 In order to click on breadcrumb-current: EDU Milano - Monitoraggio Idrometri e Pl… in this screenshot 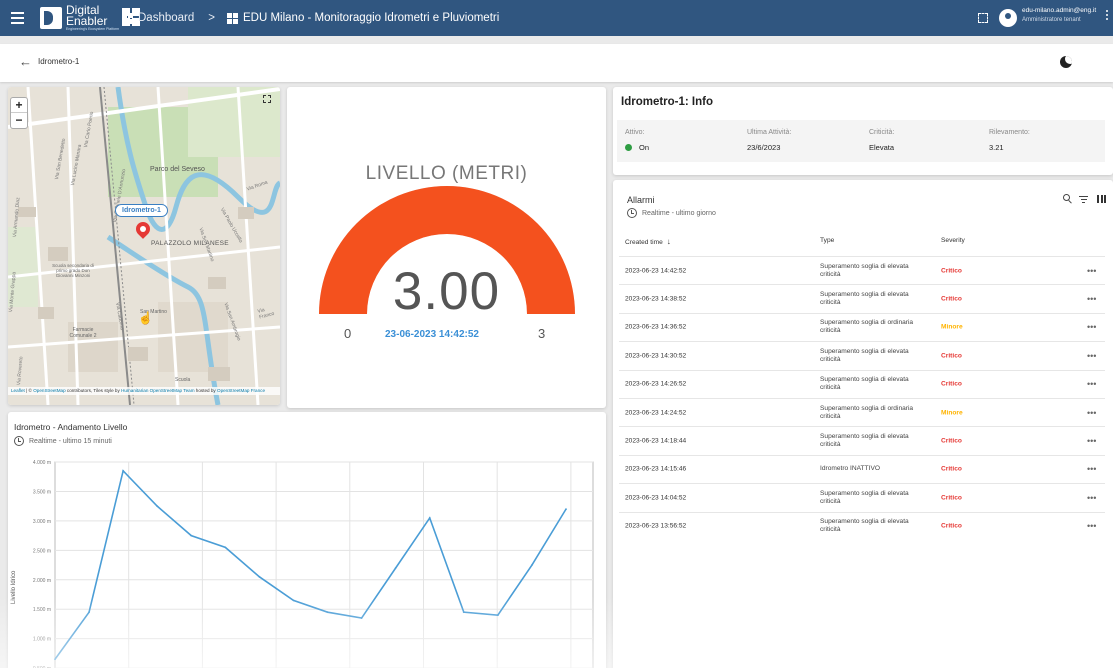, I will do `click(371, 18)`.